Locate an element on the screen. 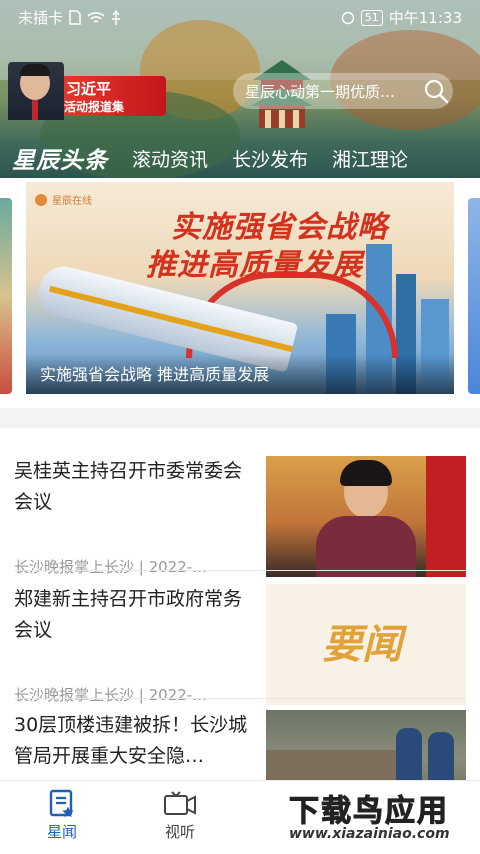 This screenshot has height=854, width=480. nav-xingwen: 星闻 is located at coordinates (62, 814).